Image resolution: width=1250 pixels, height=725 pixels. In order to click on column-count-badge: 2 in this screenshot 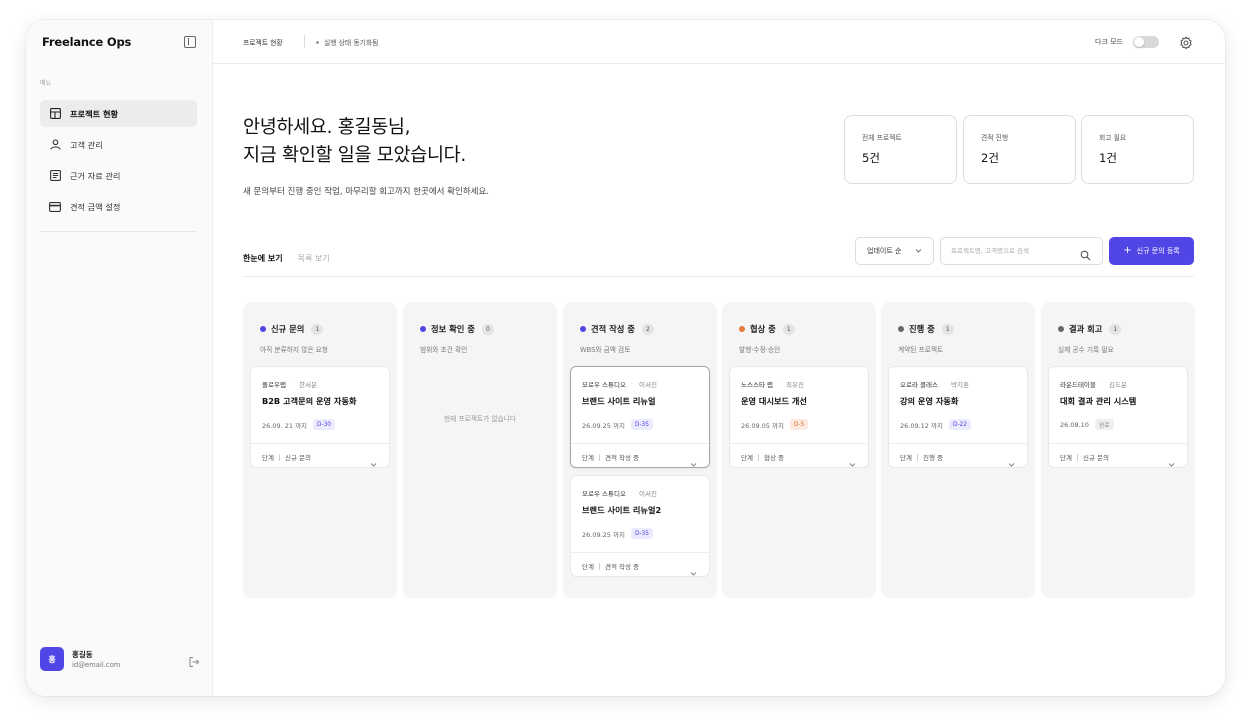, I will do `click(647, 329)`.